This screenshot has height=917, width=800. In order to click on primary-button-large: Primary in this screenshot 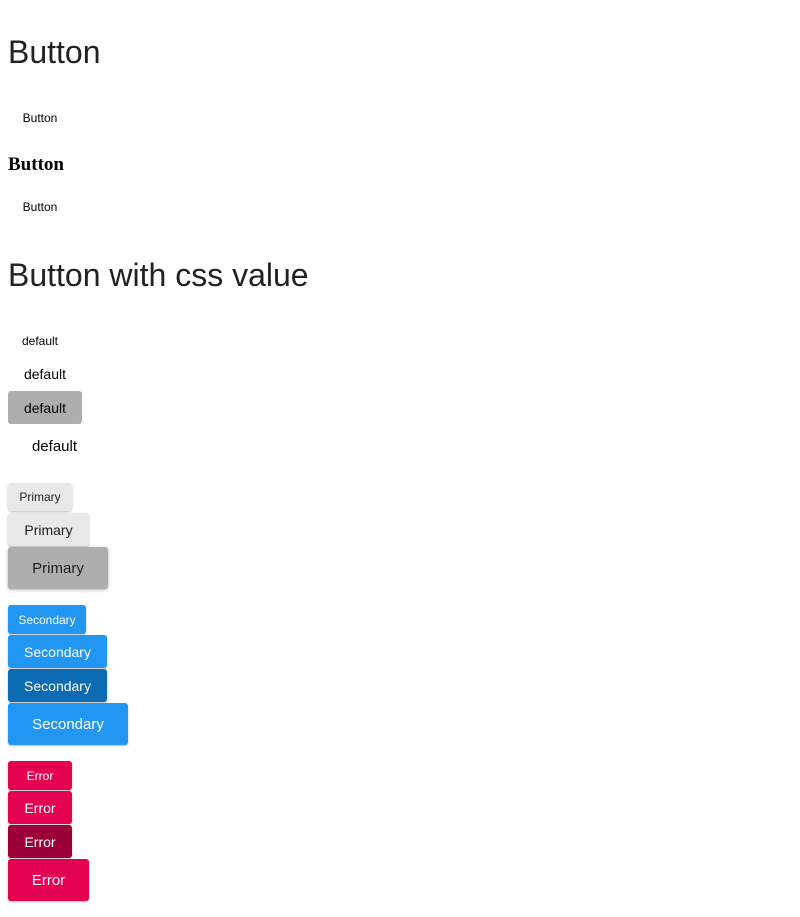, I will do `click(58, 568)`.